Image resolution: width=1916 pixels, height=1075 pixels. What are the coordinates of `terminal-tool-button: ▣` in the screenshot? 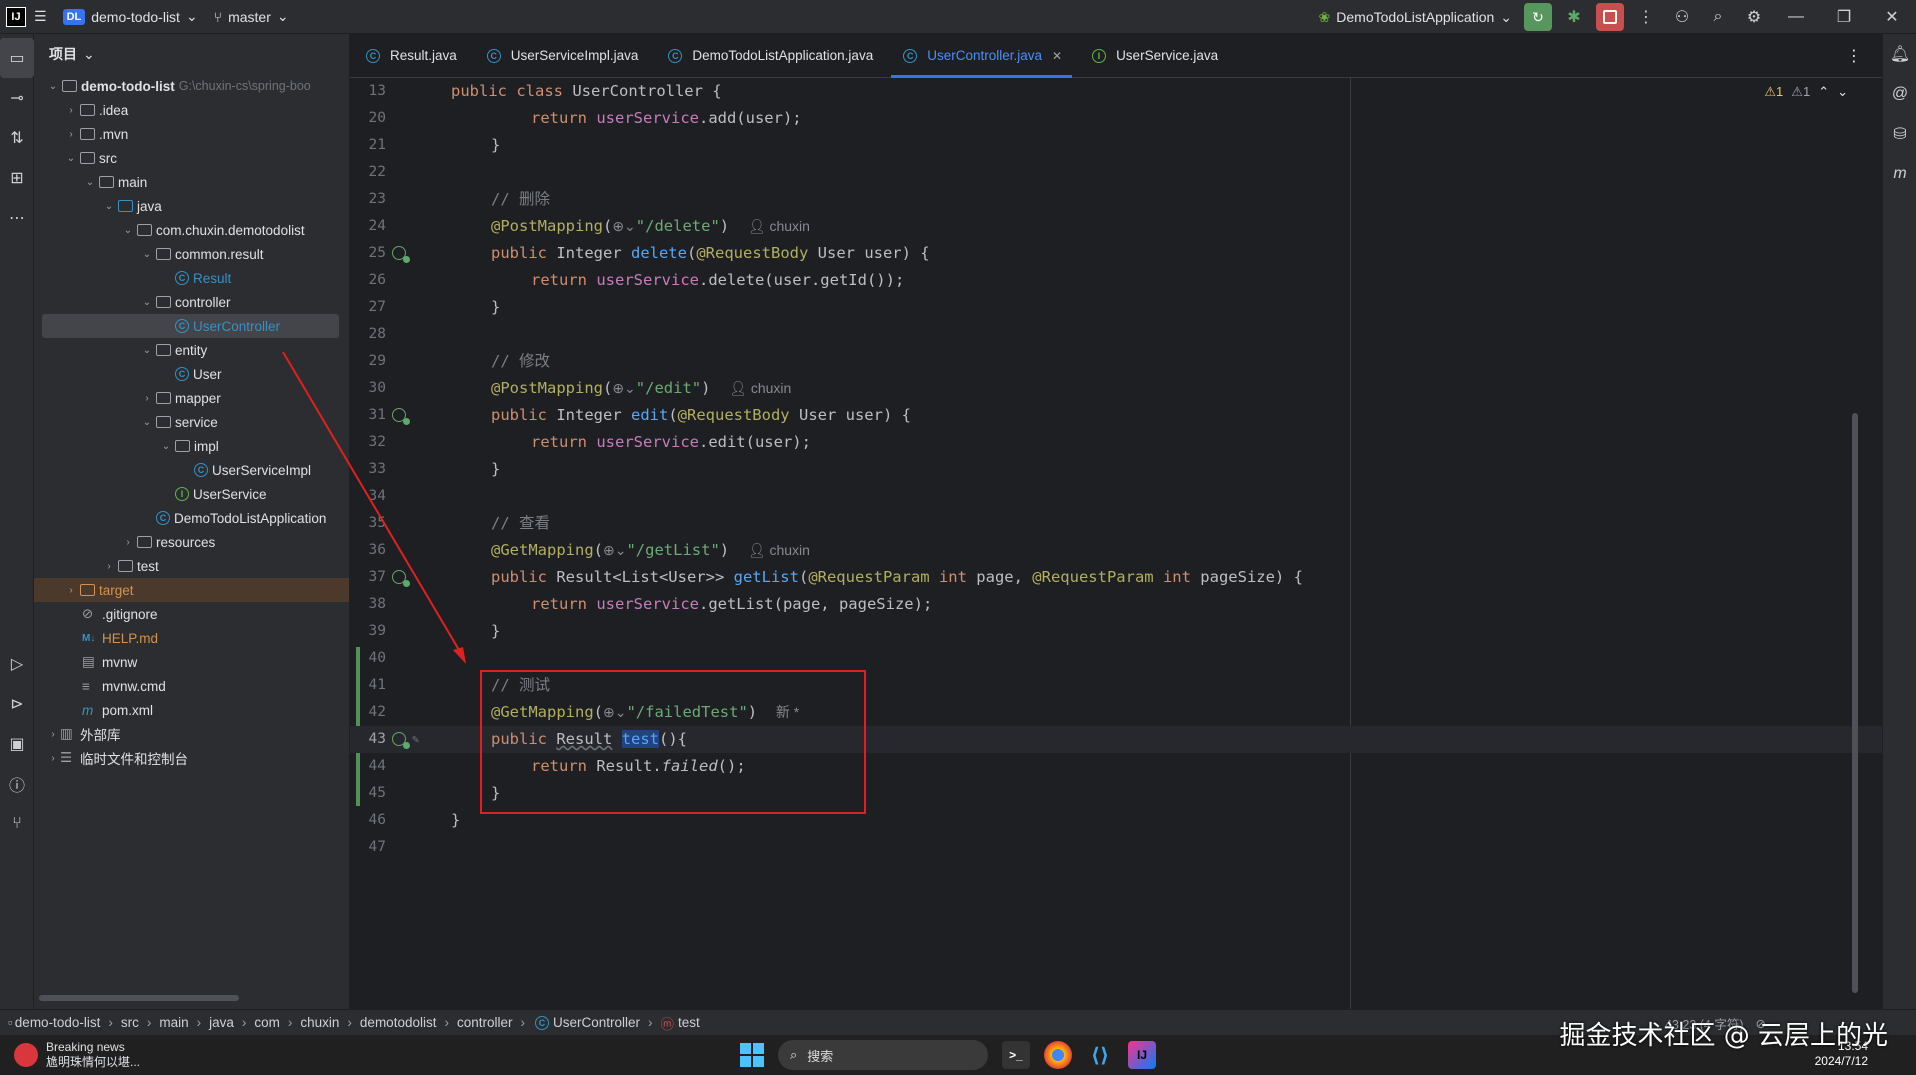 It's located at (17, 744).